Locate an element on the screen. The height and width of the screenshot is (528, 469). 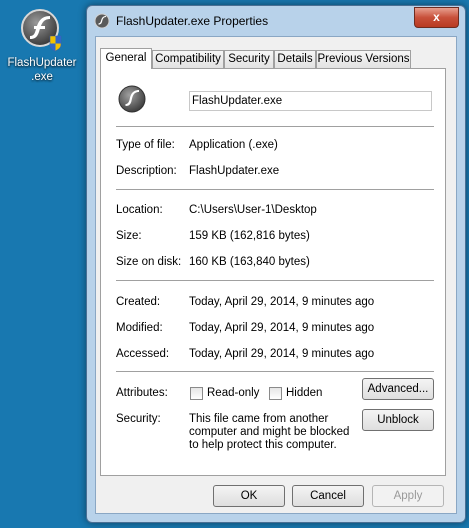
accessed-value: Today, April 29, 2014, 9 minutes ago is located at coordinates (282, 354).